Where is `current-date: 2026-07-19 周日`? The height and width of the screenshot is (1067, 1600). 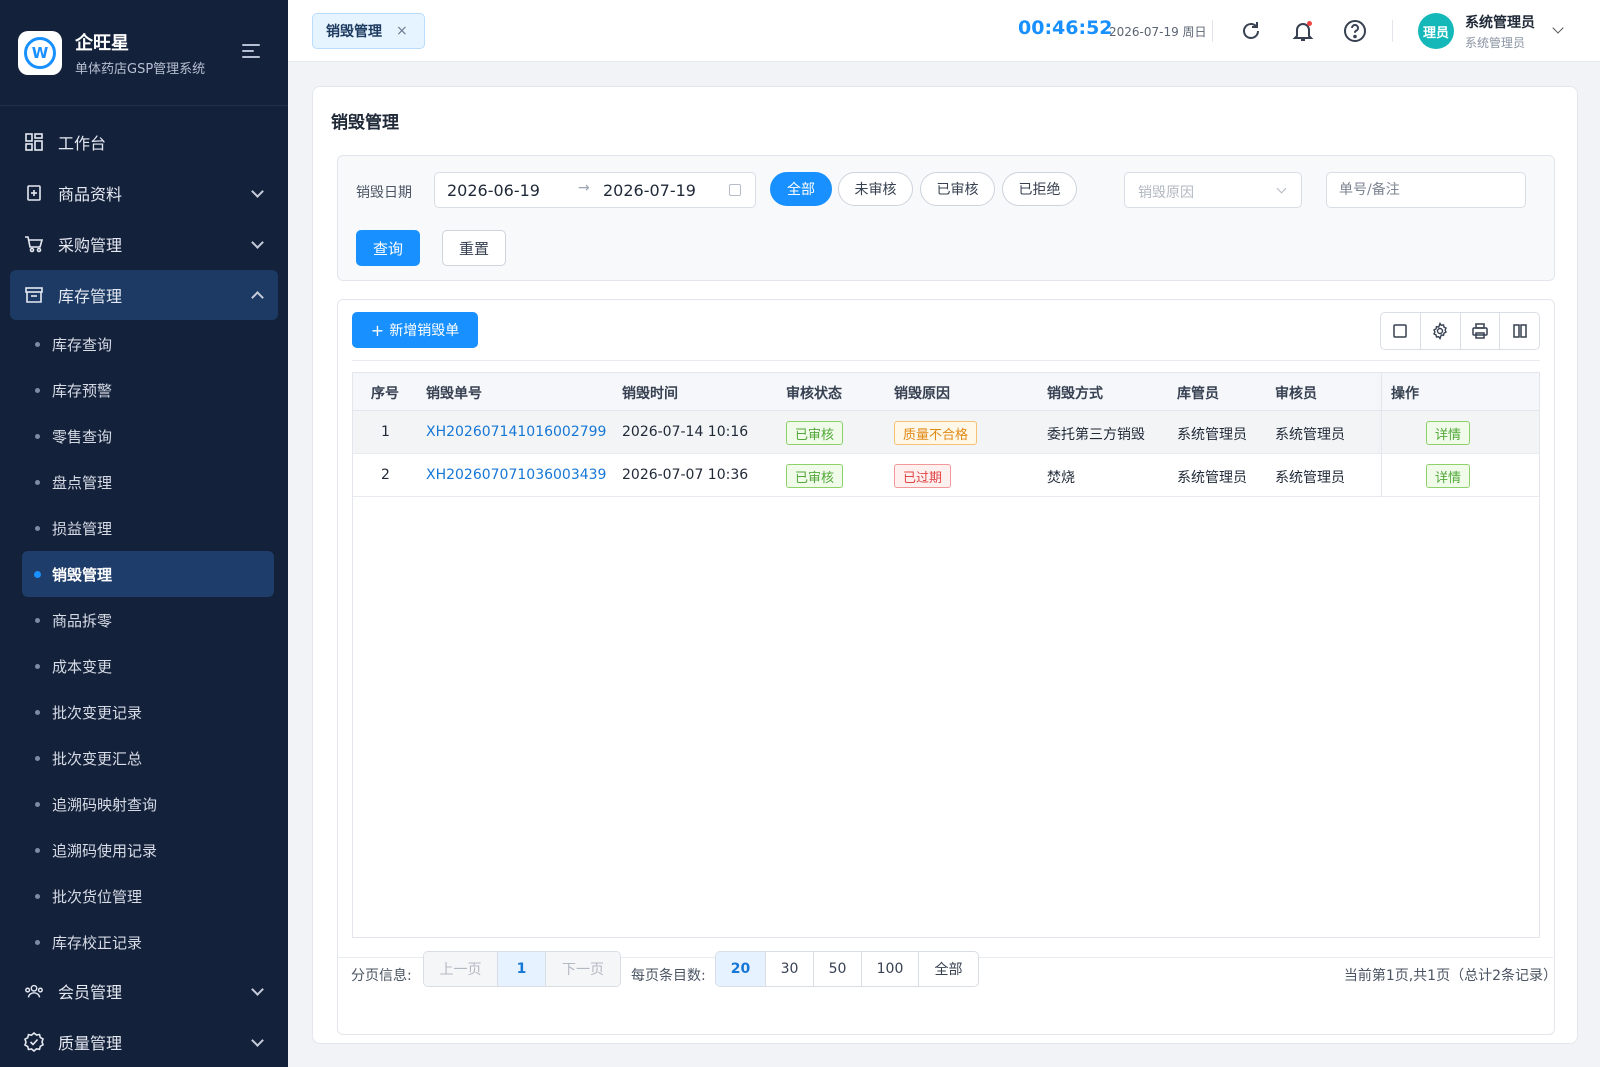
current-date: 2026-07-19 周日 is located at coordinates (1158, 32).